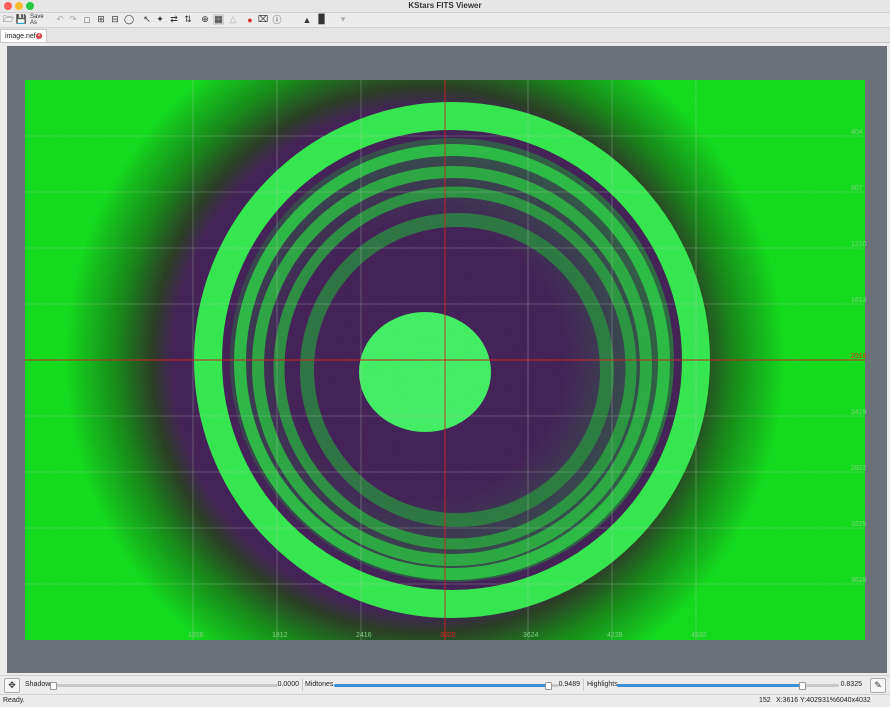  I want to click on info-icon: ⓘ, so click(277, 19).